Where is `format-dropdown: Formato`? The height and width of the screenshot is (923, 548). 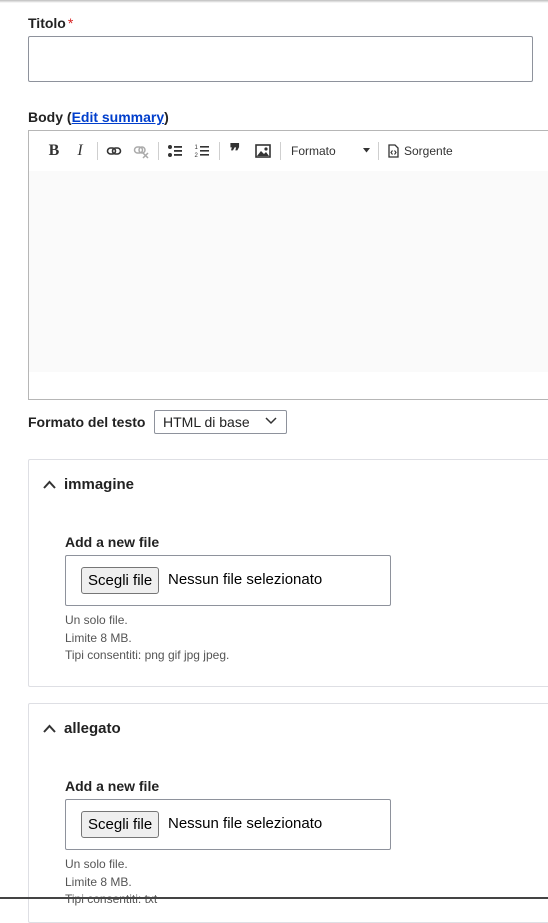
format-dropdown: Formato is located at coordinates (332, 151).